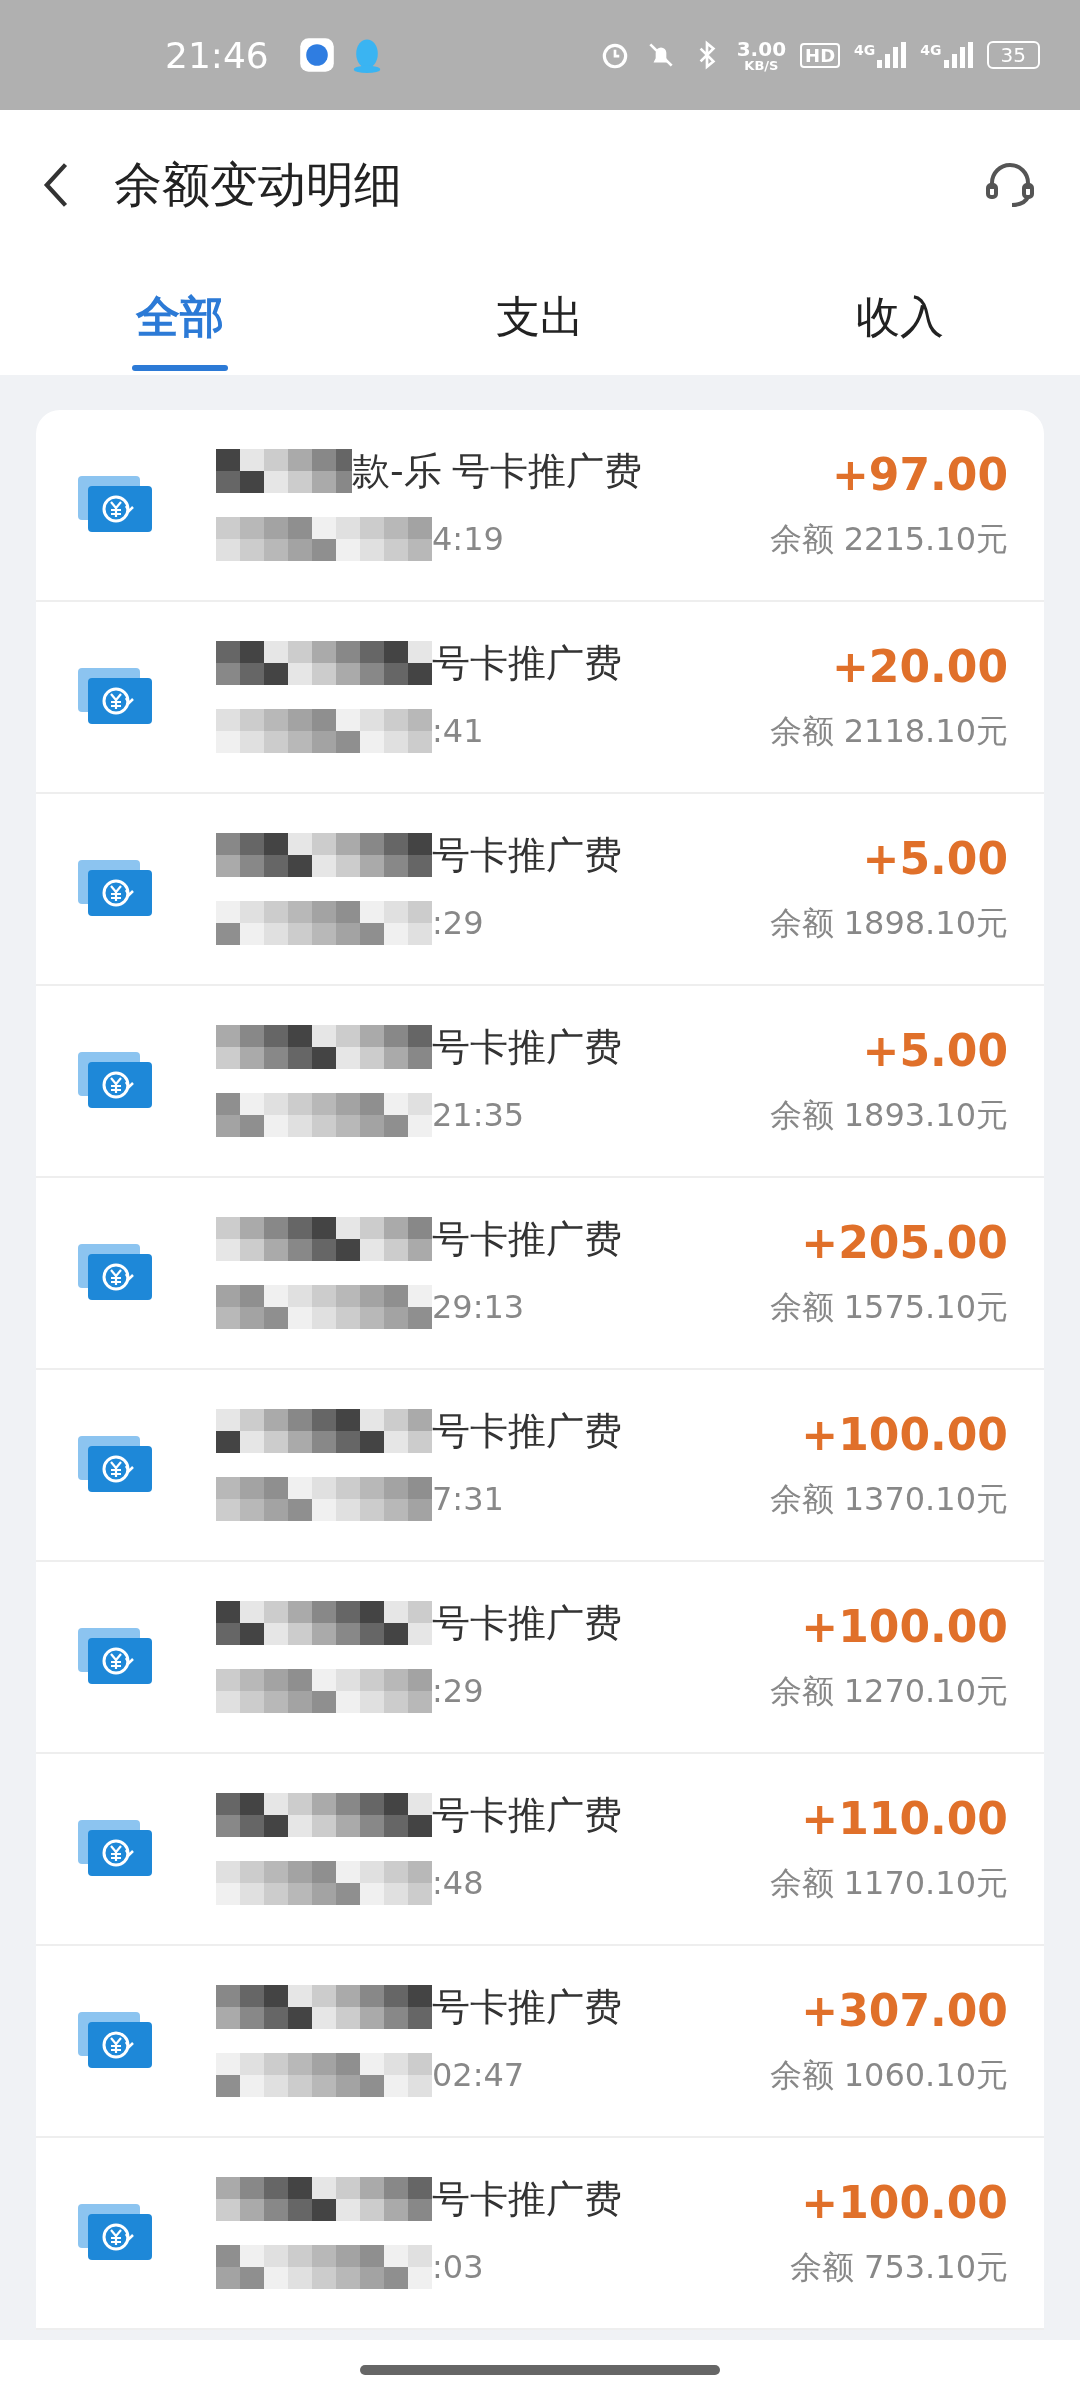 The height and width of the screenshot is (2400, 1080). What do you see at coordinates (919, 474) in the screenshot?
I see `transaction-amount: +97.00` at bounding box center [919, 474].